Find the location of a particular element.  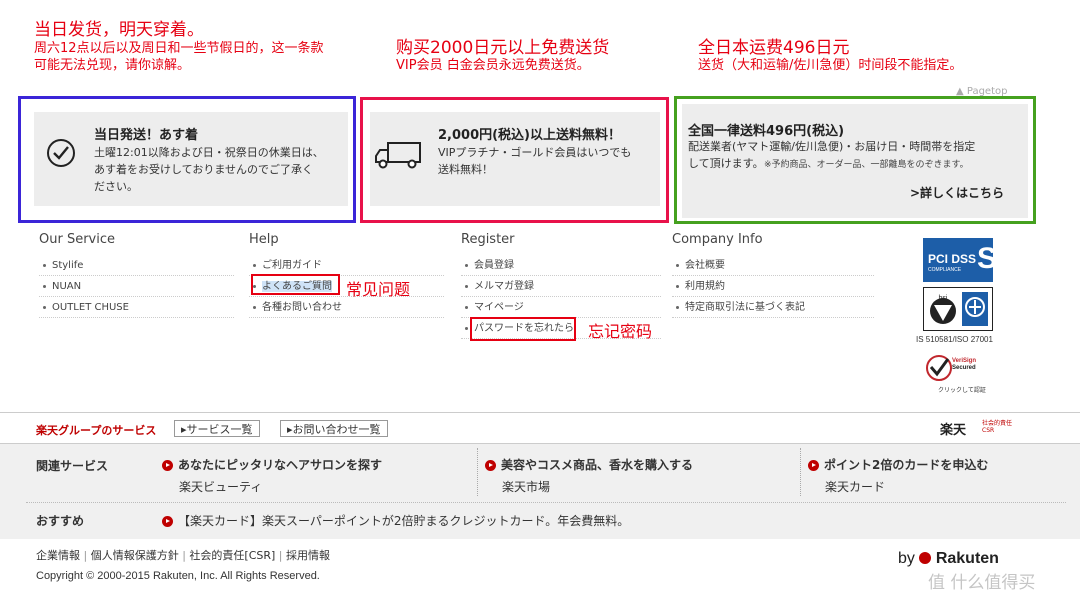

bottom-link-careers: 採用情報 is located at coordinates (308, 555).